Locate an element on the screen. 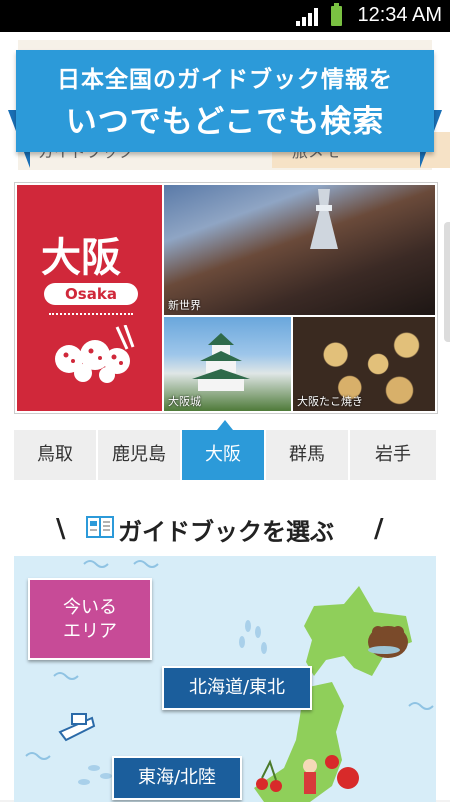 The height and width of the screenshot is (802, 450). section-title-text: ガイドブックを選ぶ is located at coordinates (226, 532).